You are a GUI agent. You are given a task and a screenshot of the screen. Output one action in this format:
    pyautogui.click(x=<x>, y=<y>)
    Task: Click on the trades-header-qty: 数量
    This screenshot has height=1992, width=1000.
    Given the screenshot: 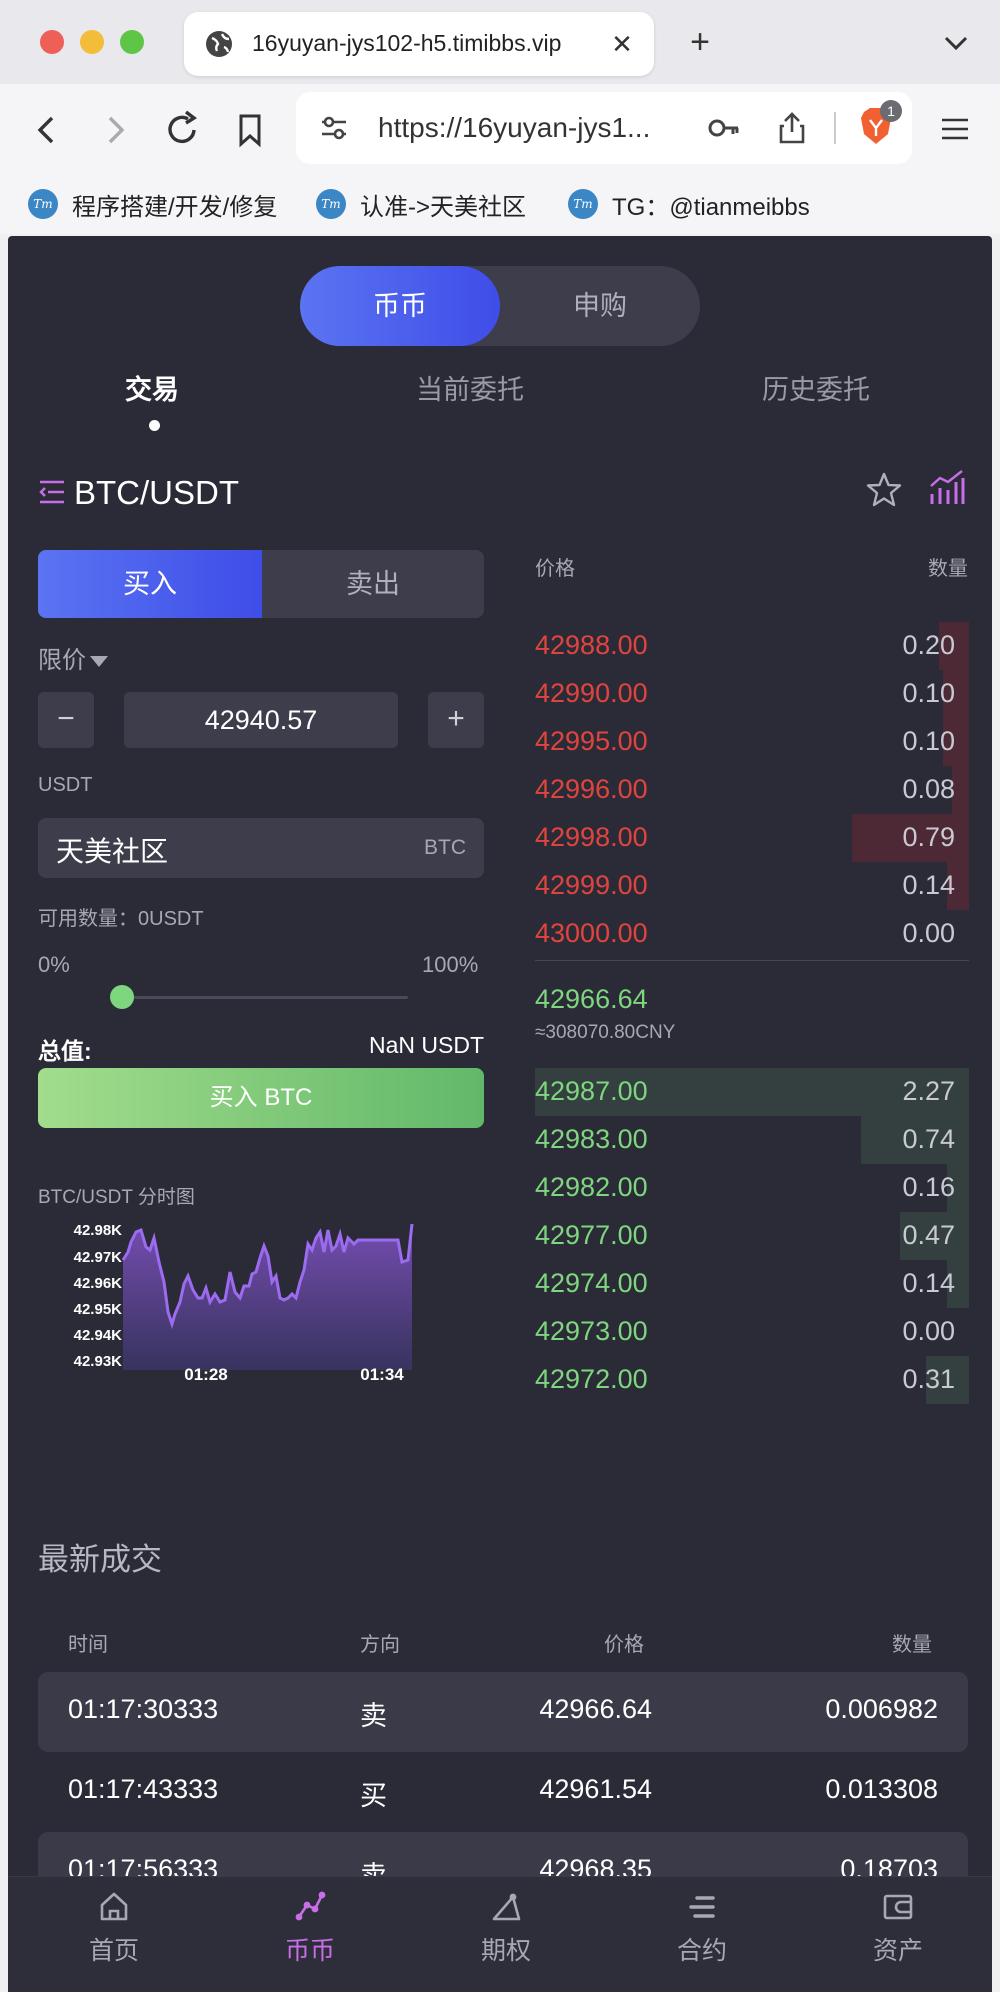 What is the action you would take?
    pyautogui.click(x=912, y=1645)
    